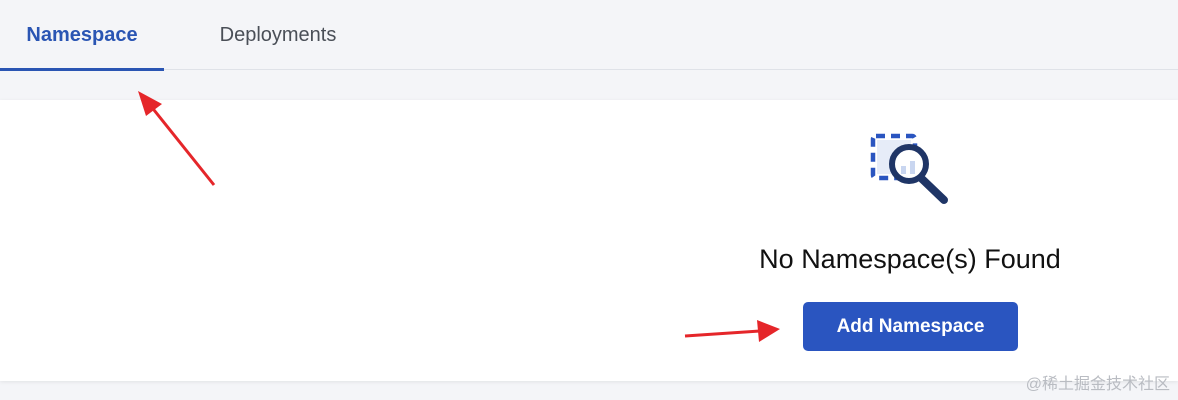 This screenshot has width=1178, height=400. Describe the element at coordinates (909, 168) in the screenshot. I see `search-icon` at that location.